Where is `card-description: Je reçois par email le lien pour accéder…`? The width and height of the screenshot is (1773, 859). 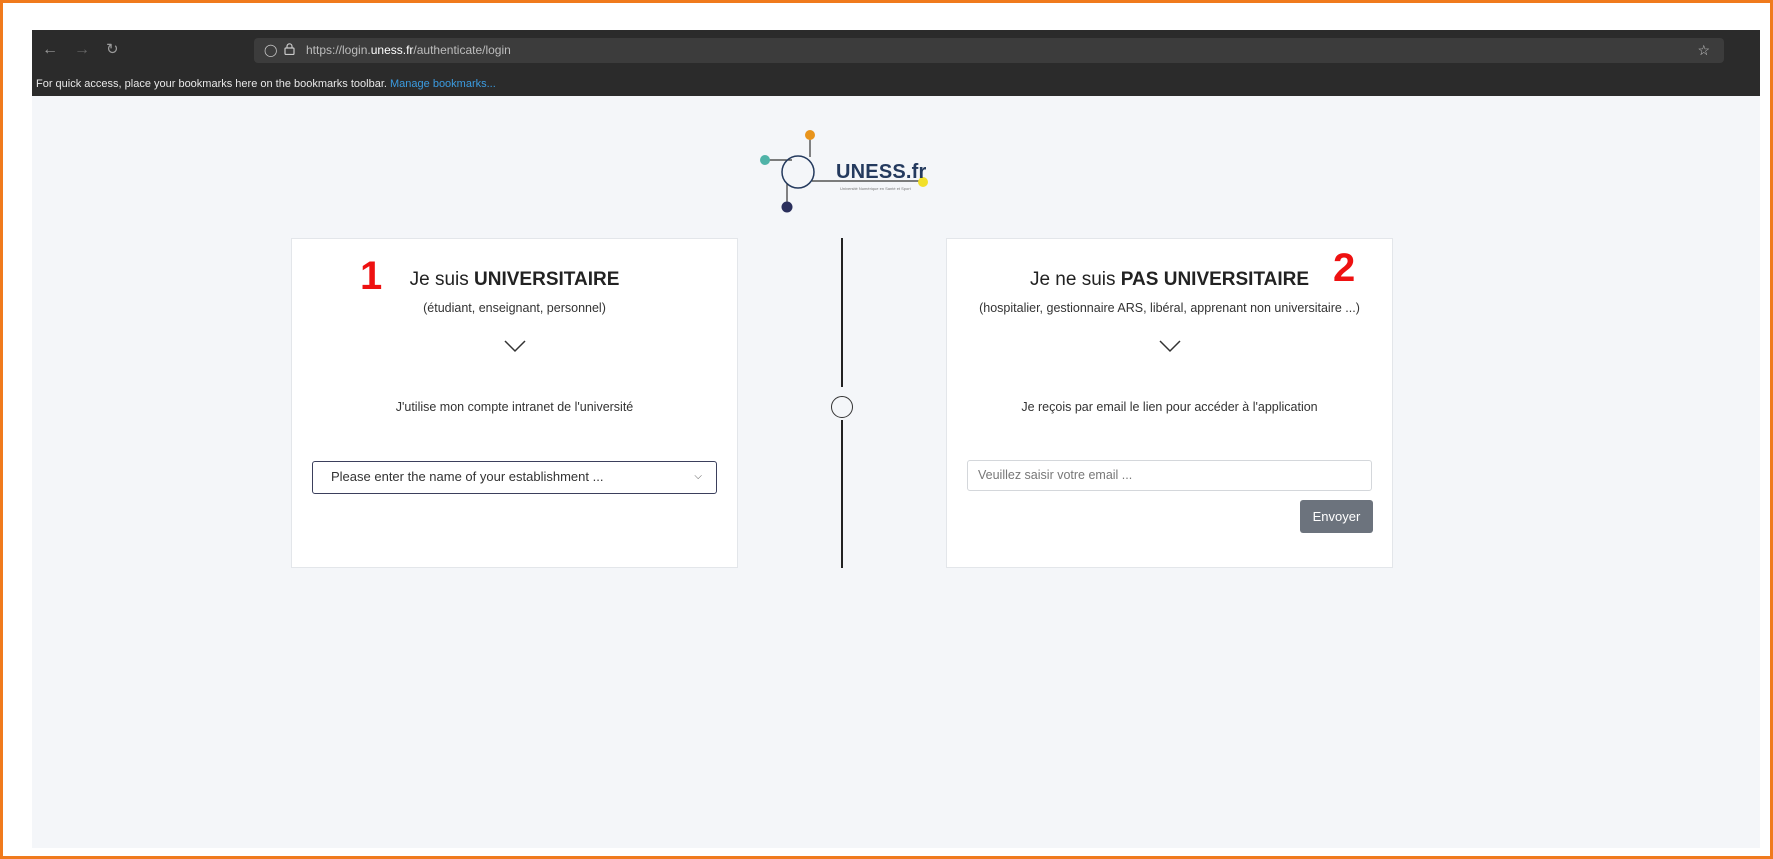 card-description: Je reçois par email le lien pour accéder… is located at coordinates (1169, 407).